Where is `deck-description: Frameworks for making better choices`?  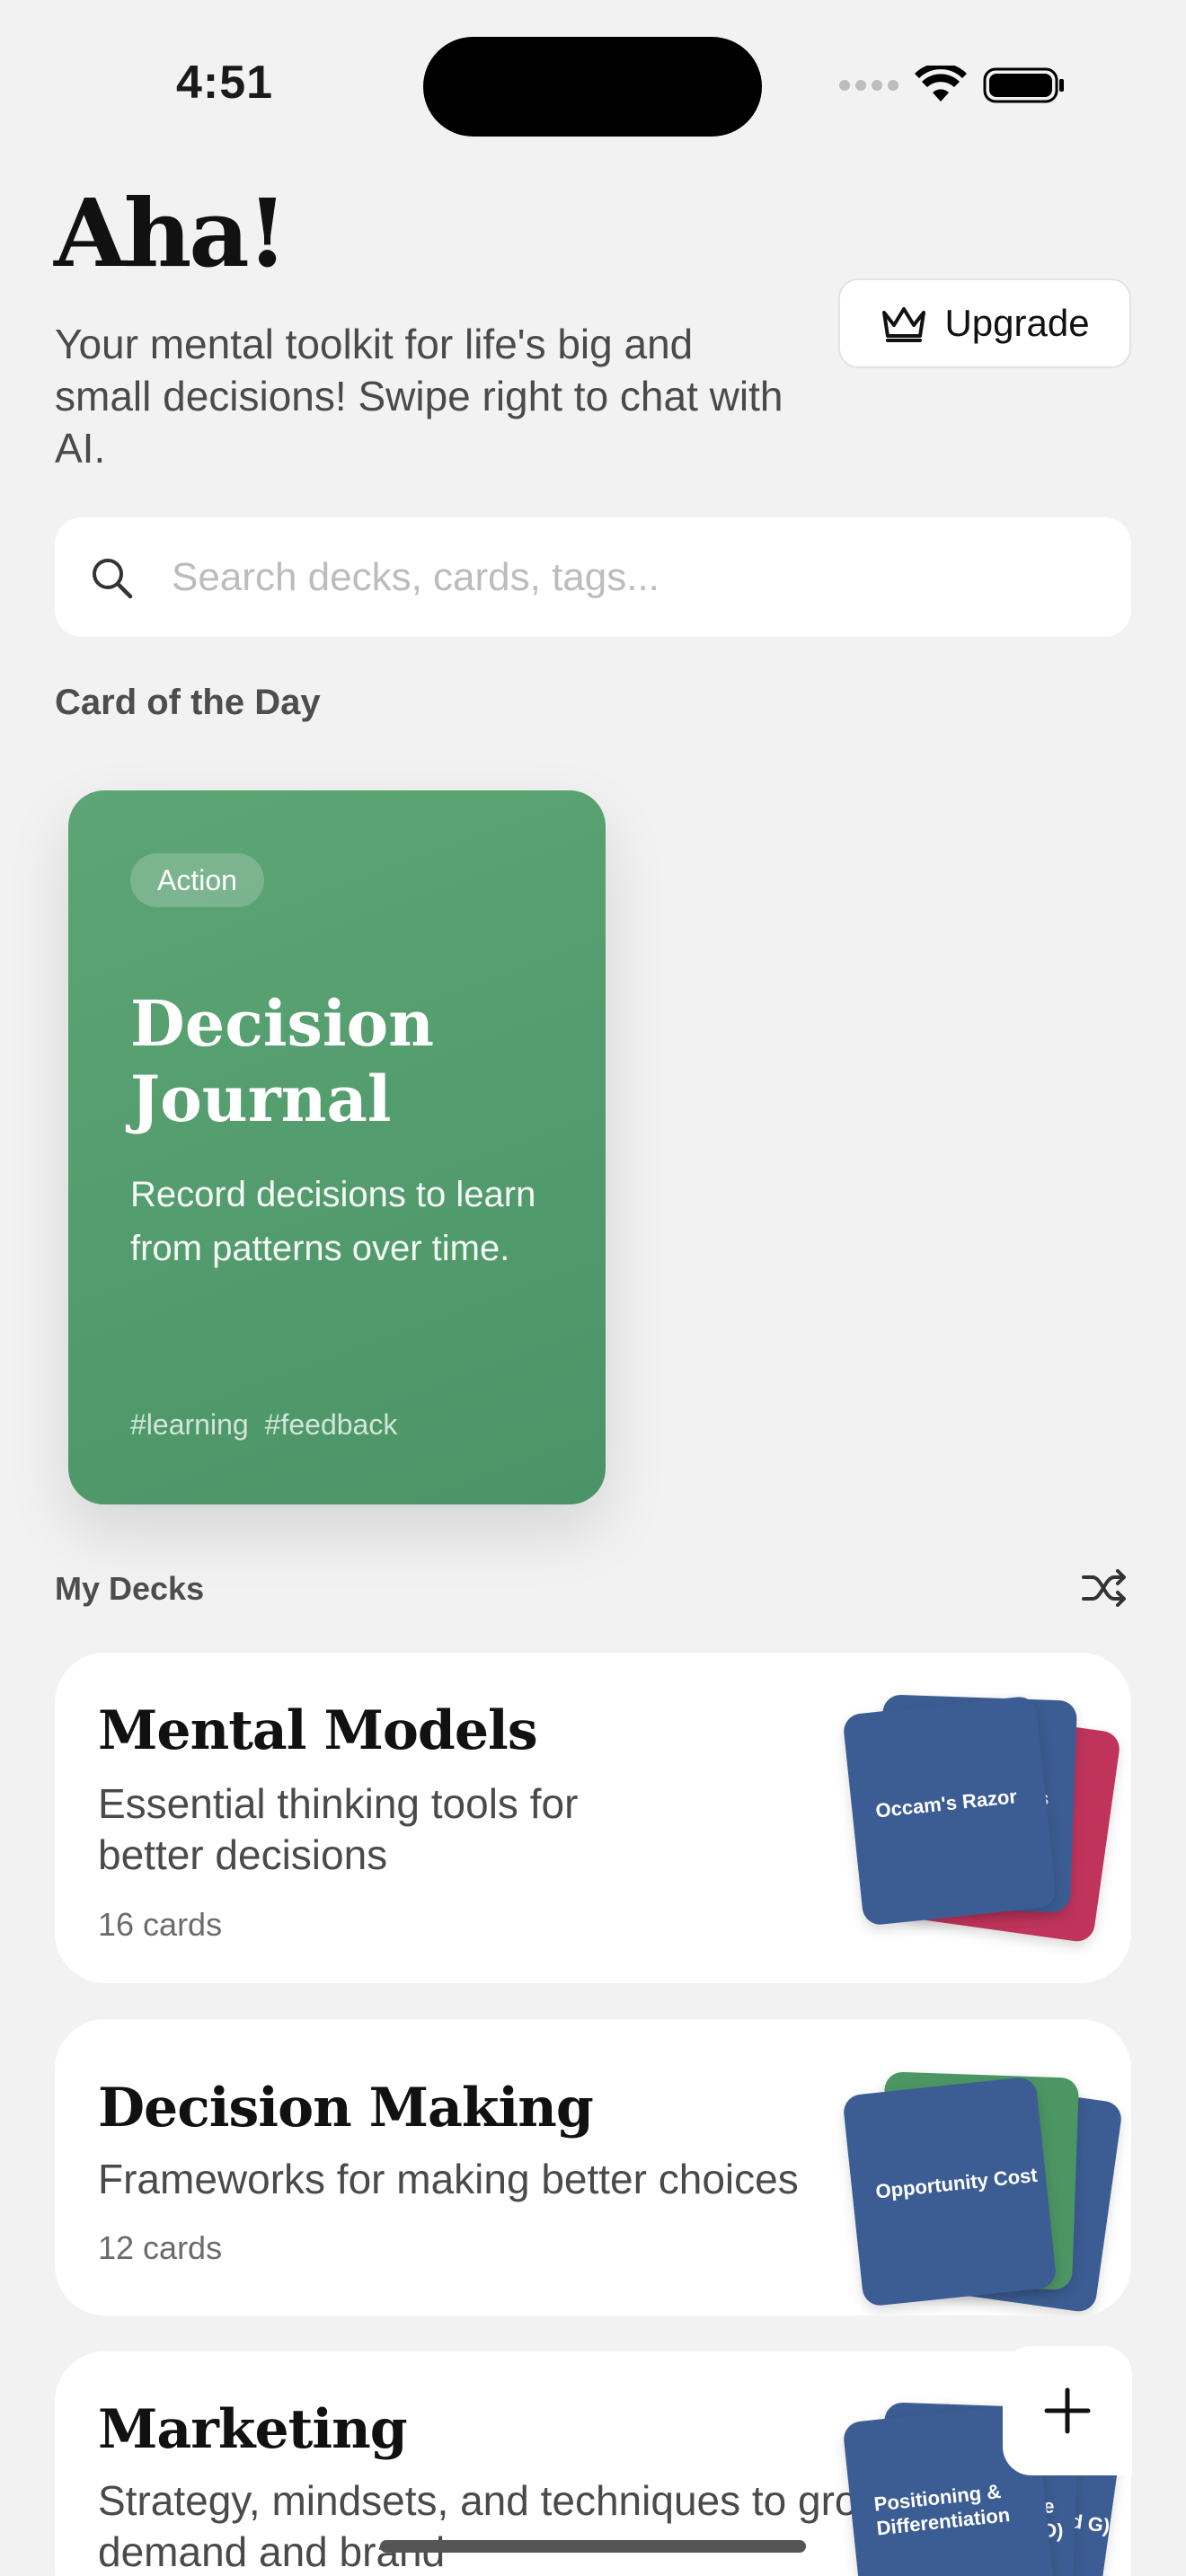 deck-description: Frameworks for making better choices is located at coordinates (448, 2179).